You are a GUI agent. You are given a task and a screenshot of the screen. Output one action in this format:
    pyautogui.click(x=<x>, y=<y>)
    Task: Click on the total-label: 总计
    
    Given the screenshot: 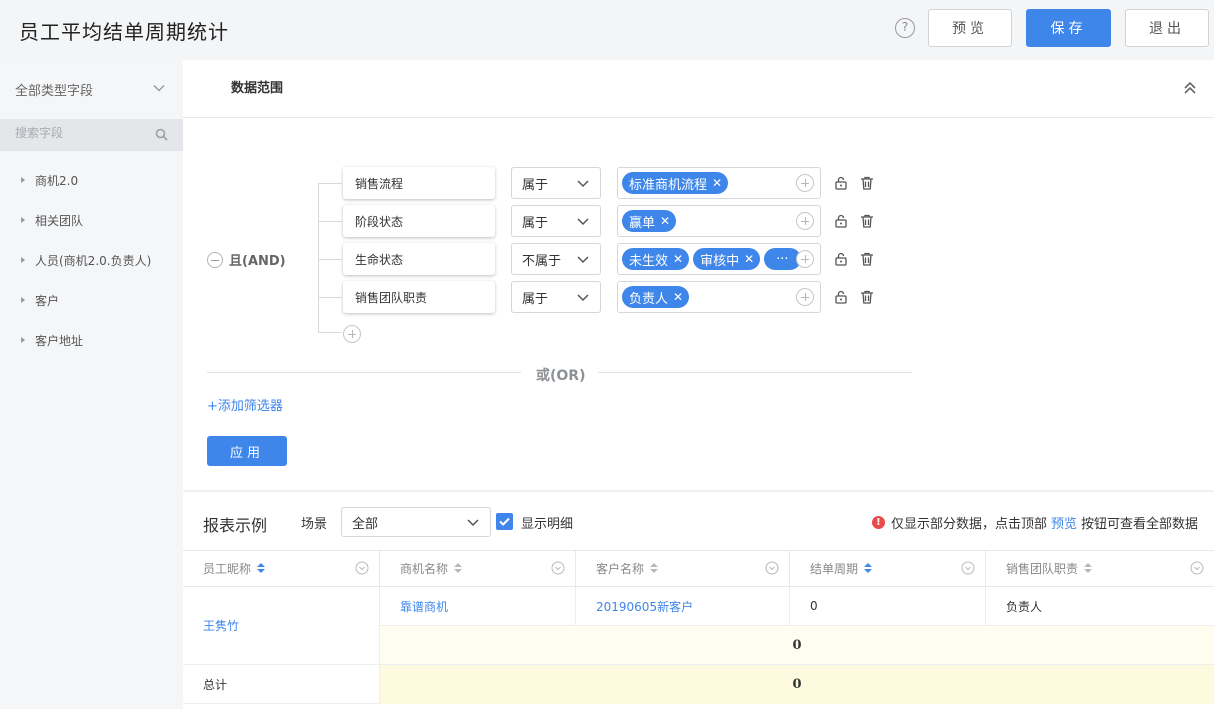 What is the action you would take?
    pyautogui.click(x=281, y=684)
    